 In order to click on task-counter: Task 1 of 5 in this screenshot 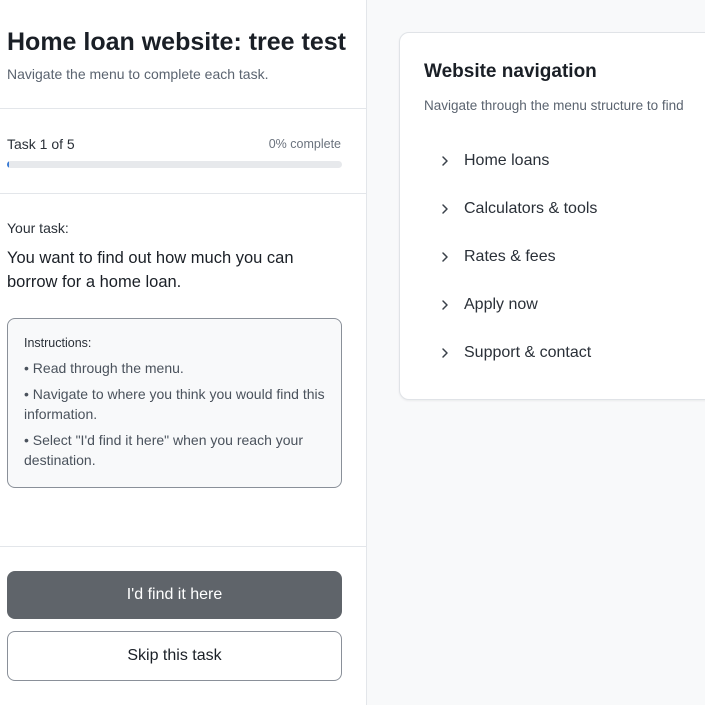, I will do `click(41, 144)`.